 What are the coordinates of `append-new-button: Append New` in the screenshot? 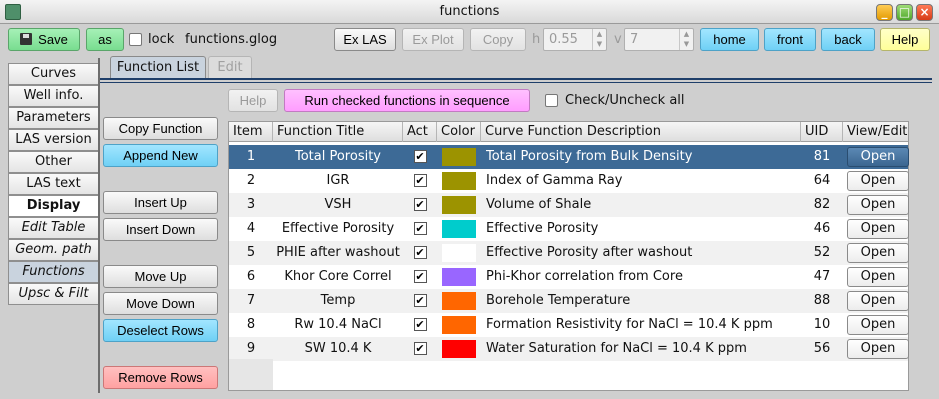 It's located at (160, 155).